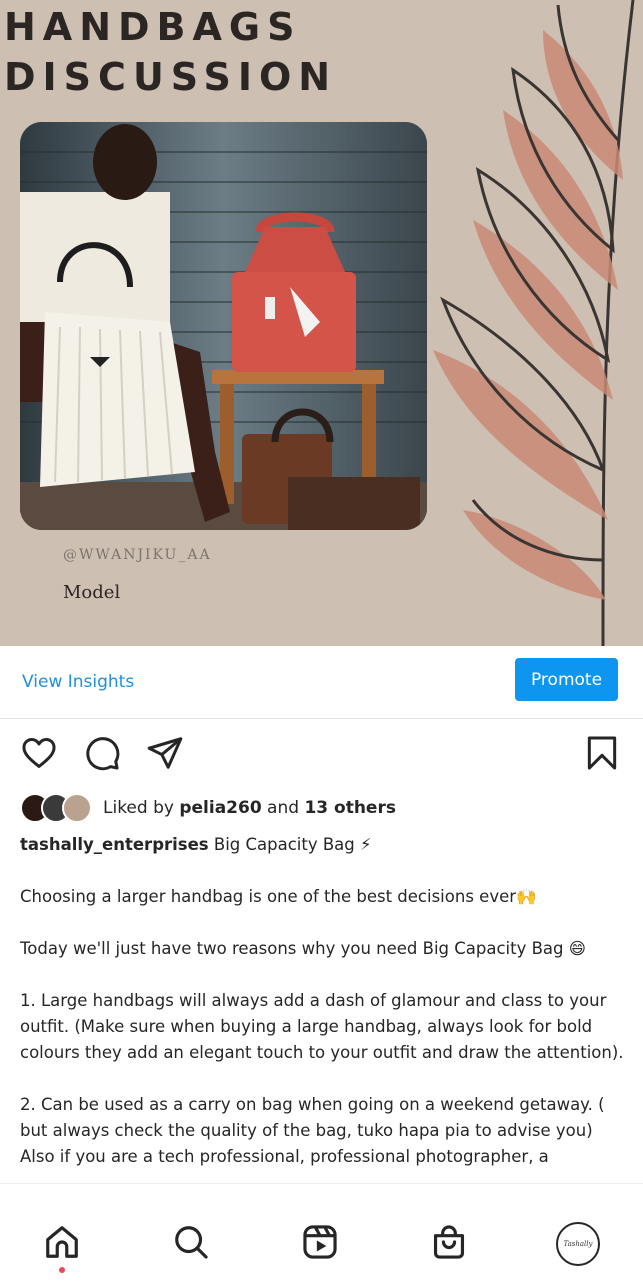 The image size is (643, 1281). What do you see at coordinates (39, 755) in the screenshot?
I see `heart-icon` at bounding box center [39, 755].